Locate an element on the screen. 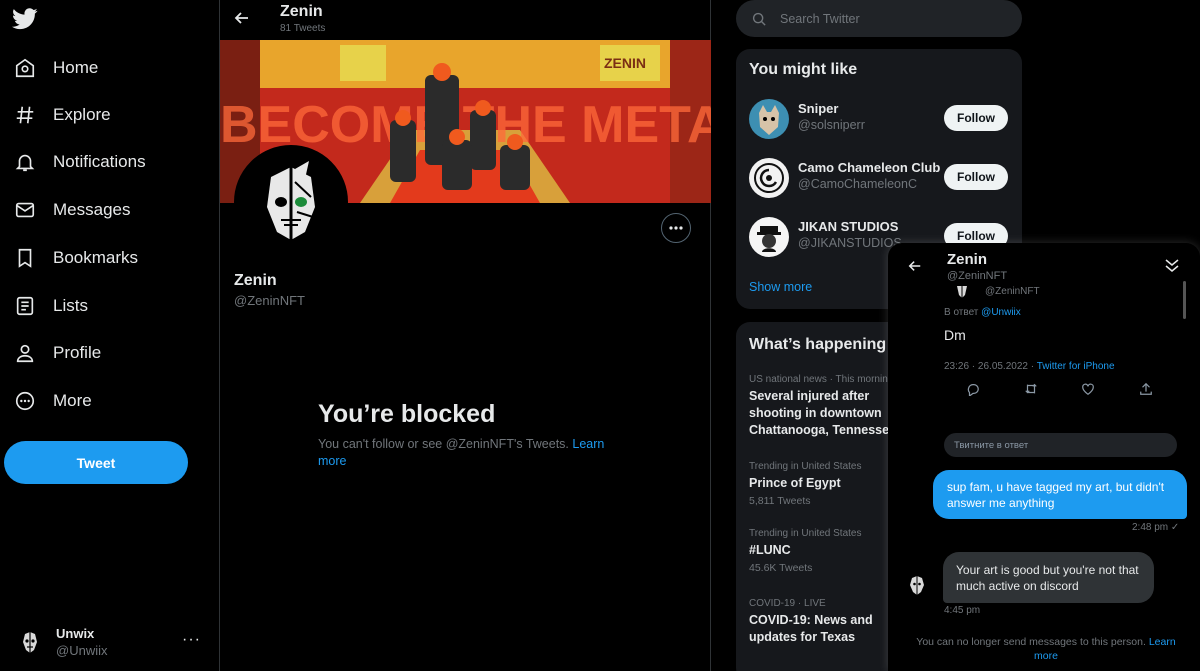 The height and width of the screenshot is (671, 1200). suggested-account-name: Camo Chameleon Club is located at coordinates (869, 167).